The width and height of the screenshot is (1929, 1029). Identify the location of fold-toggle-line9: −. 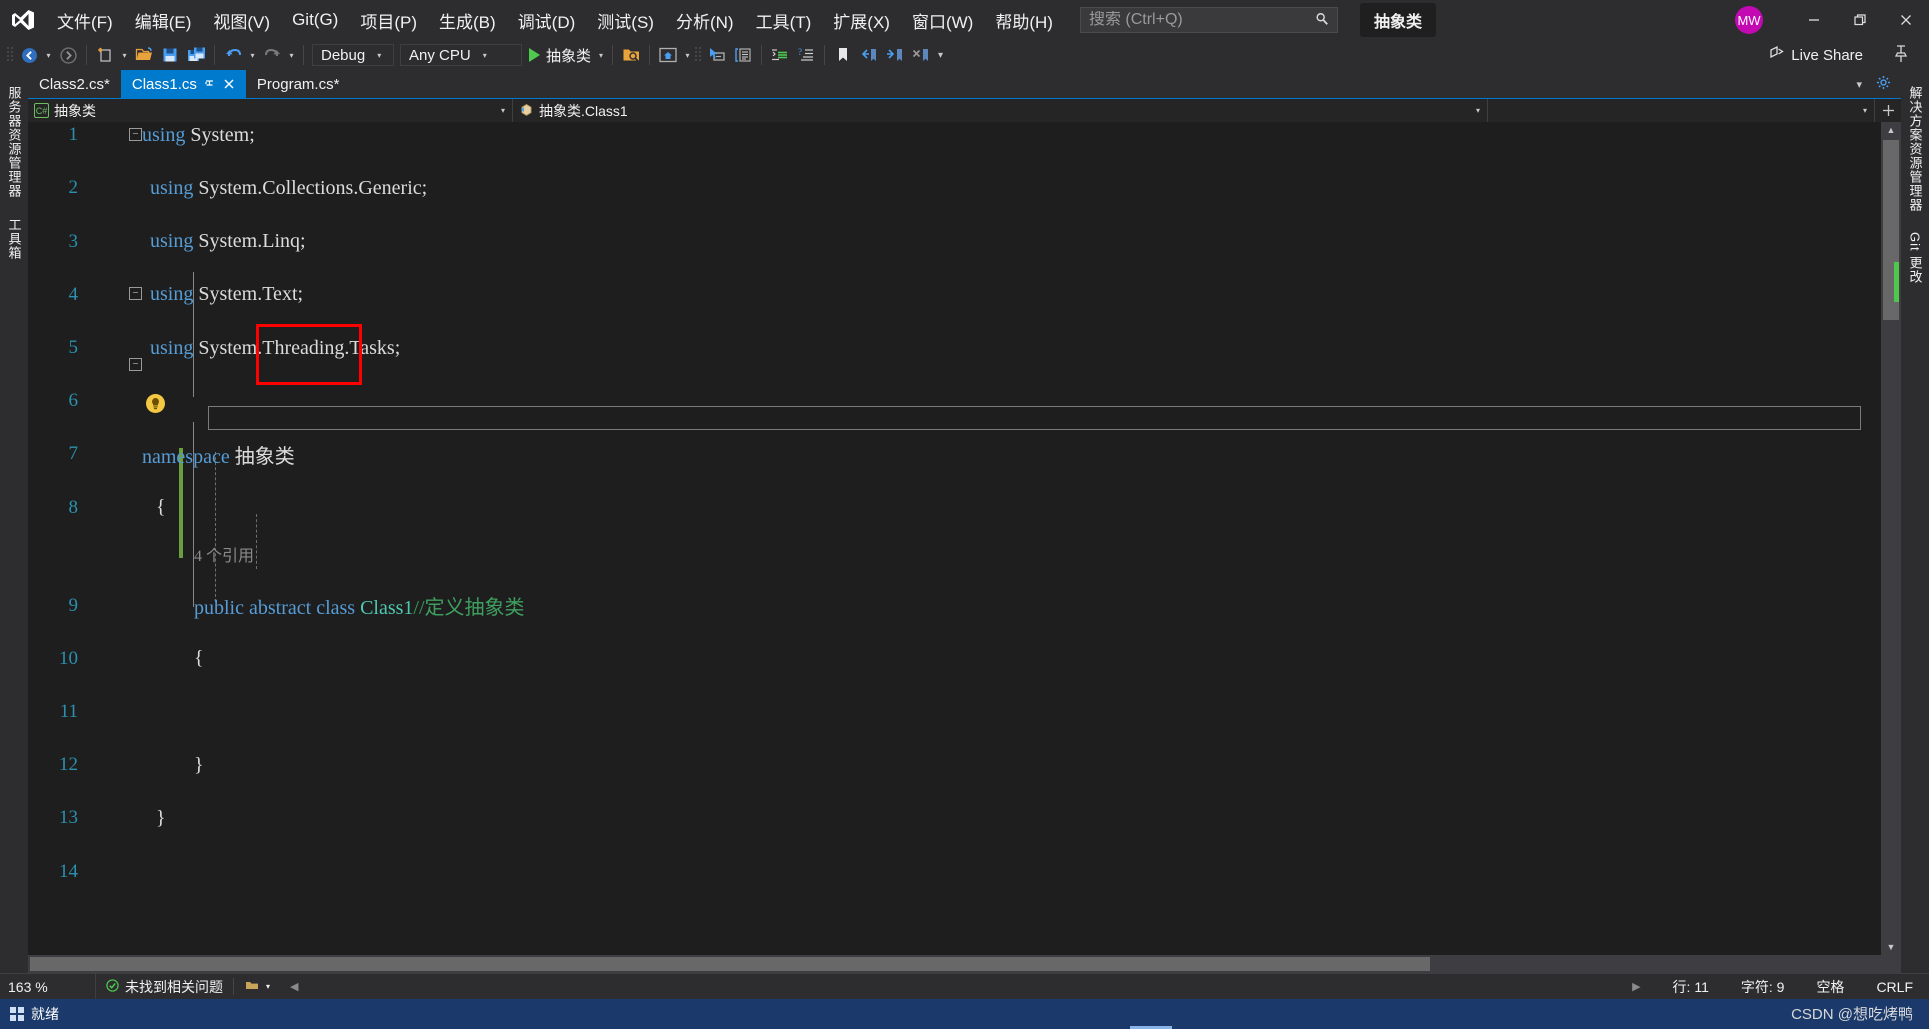
(135, 364).